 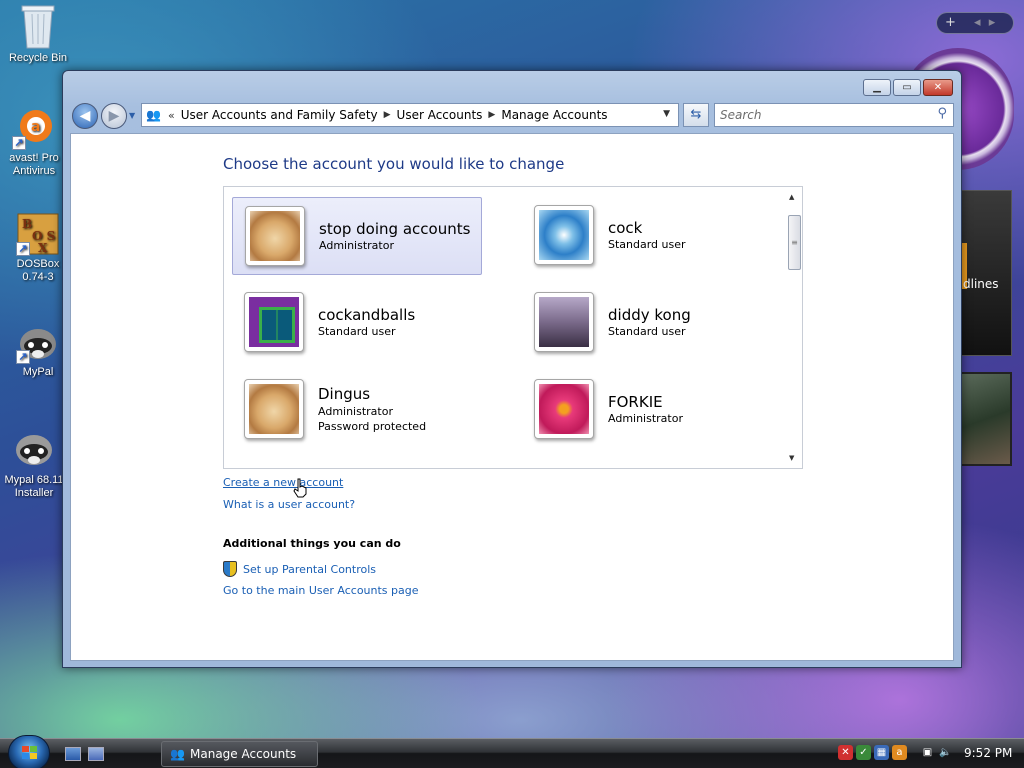 I want to click on system-tray: ✕ ✓ ▦ a ▣ 🔈, so click(x=895, y=752).